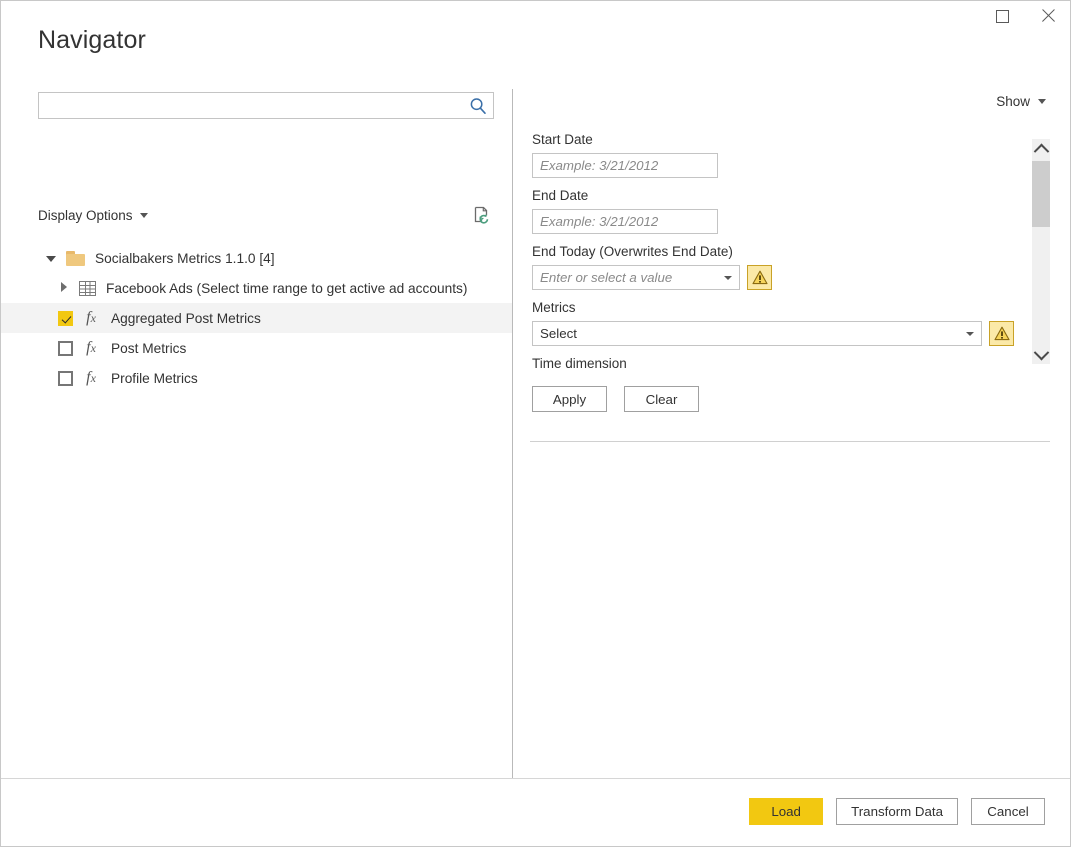  Describe the element at coordinates (535, 778) in the screenshot. I see `footer-separator` at that location.